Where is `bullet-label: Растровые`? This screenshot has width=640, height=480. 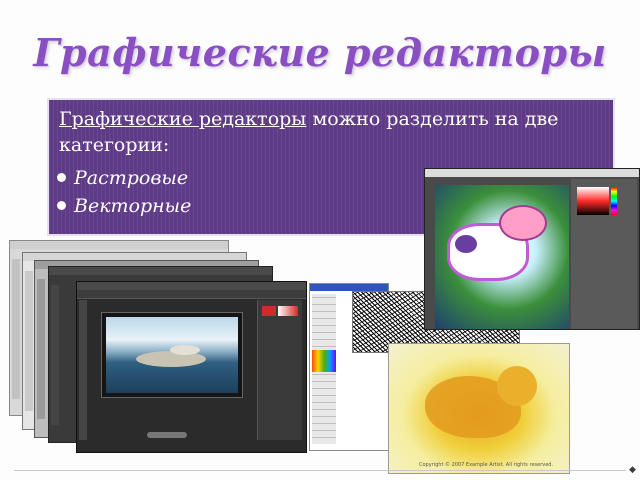
bullet-label: Растровые is located at coordinates (131, 178).